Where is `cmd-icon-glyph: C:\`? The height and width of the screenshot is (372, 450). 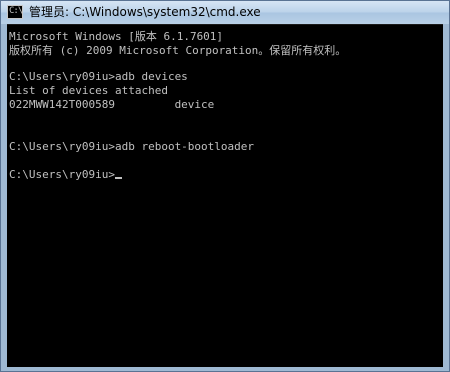
cmd-icon-glyph: C:\ is located at coordinates (16, 11).